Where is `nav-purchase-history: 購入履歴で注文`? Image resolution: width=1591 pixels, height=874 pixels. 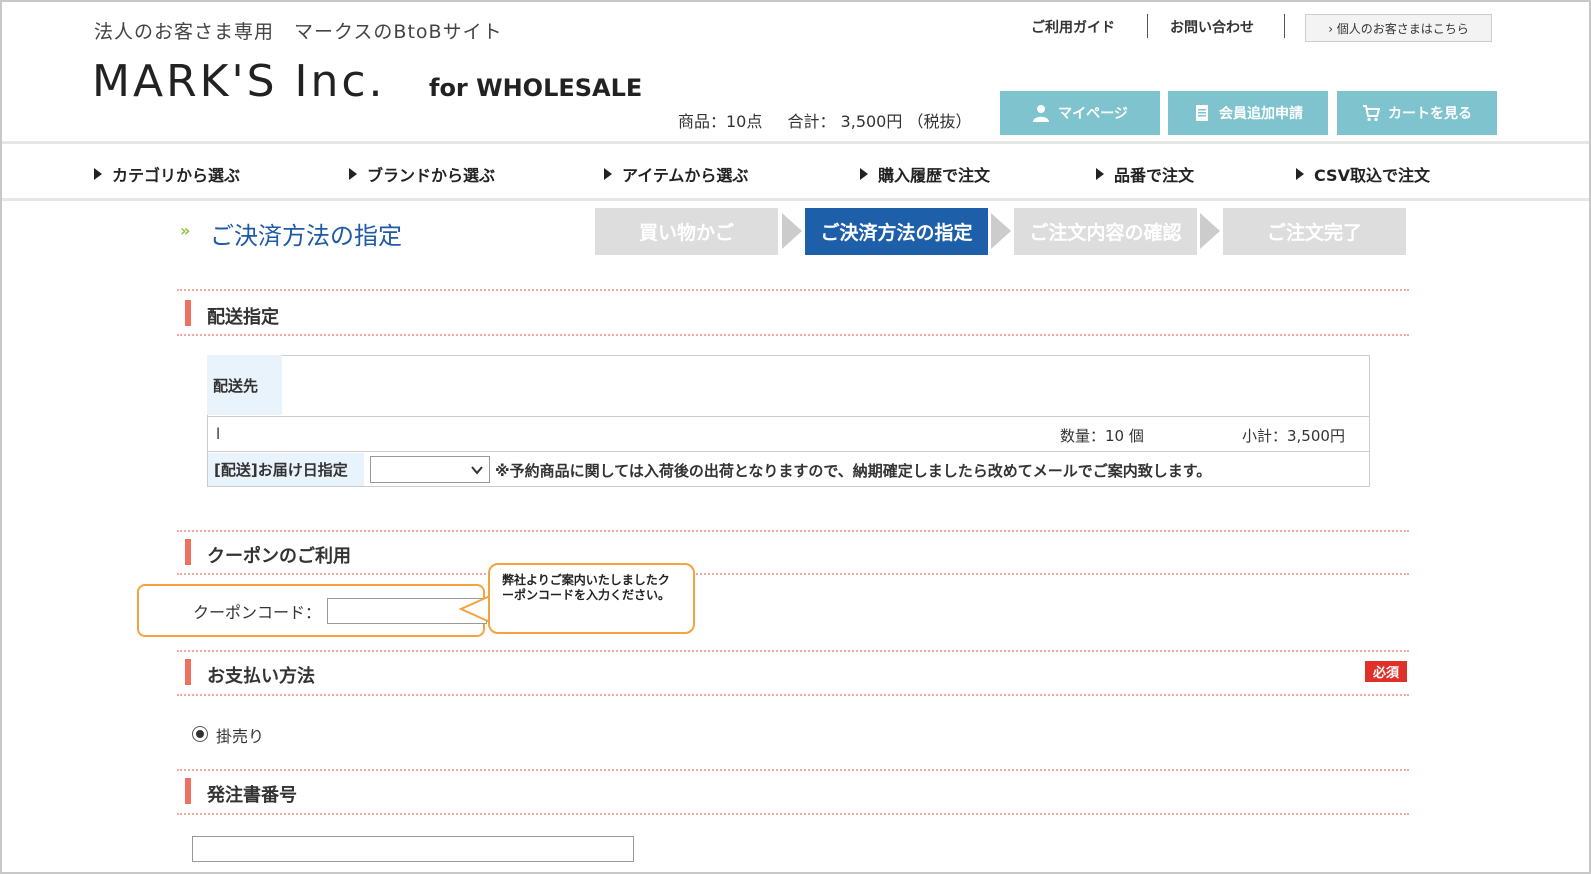
nav-purchase-history: 購入履歴で注文 is located at coordinates (925, 174).